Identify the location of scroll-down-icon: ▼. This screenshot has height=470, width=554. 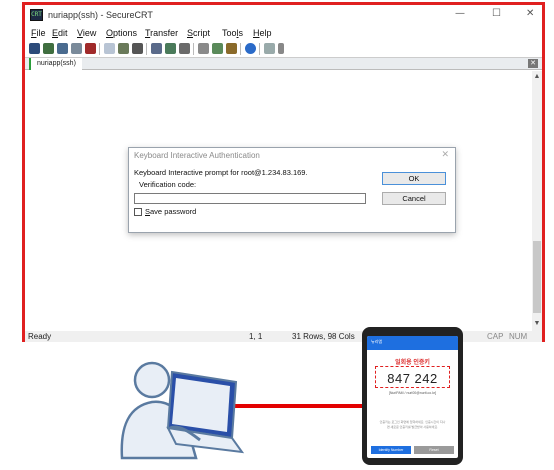
(537, 324).